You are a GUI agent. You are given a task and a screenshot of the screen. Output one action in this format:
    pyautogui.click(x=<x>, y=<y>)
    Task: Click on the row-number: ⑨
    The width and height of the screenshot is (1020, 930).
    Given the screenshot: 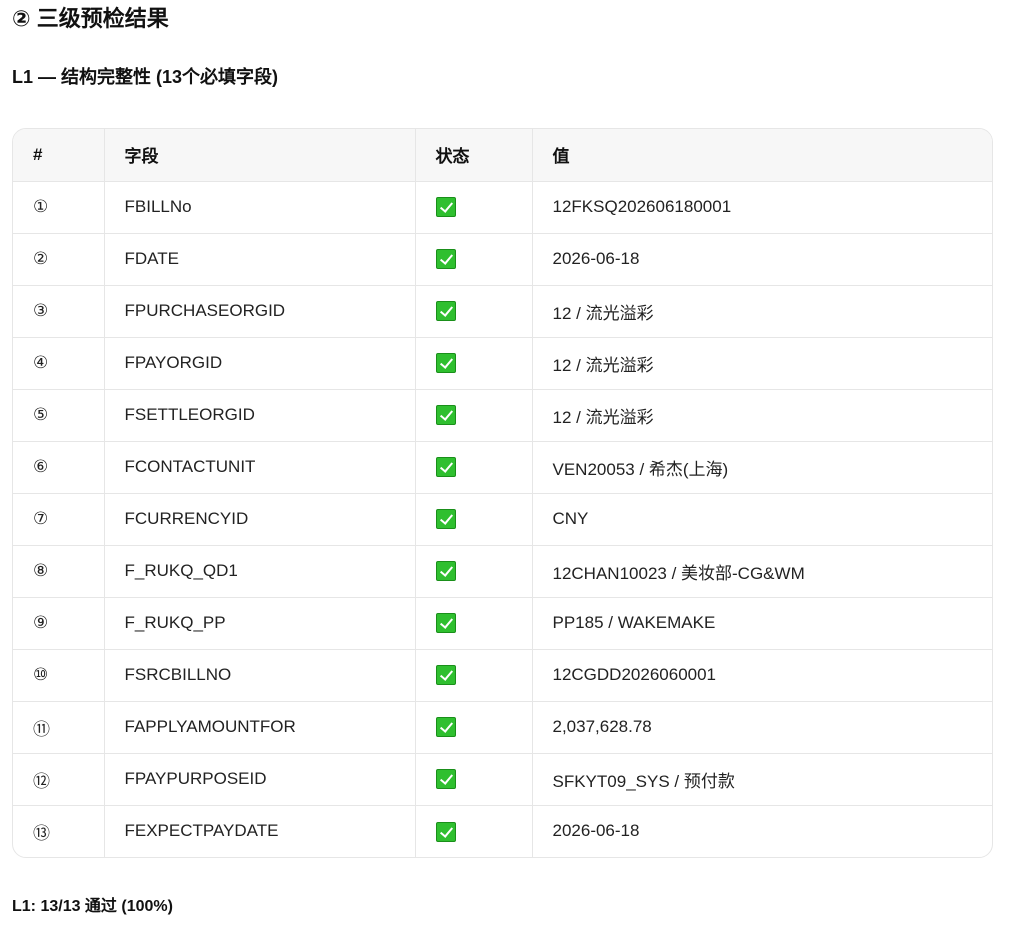 What is the action you would take?
    pyautogui.click(x=59, y=623)
    